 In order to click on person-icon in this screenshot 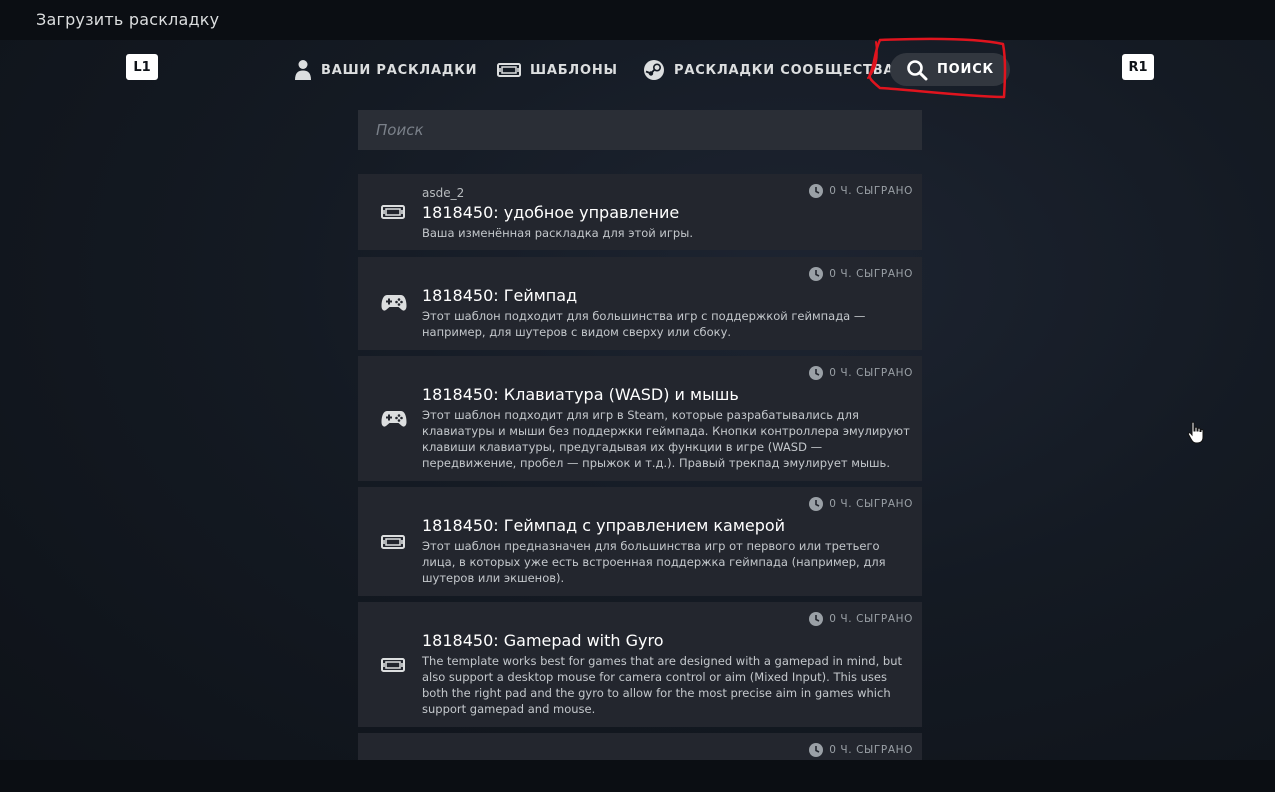, I will do `click(303, 70)`.